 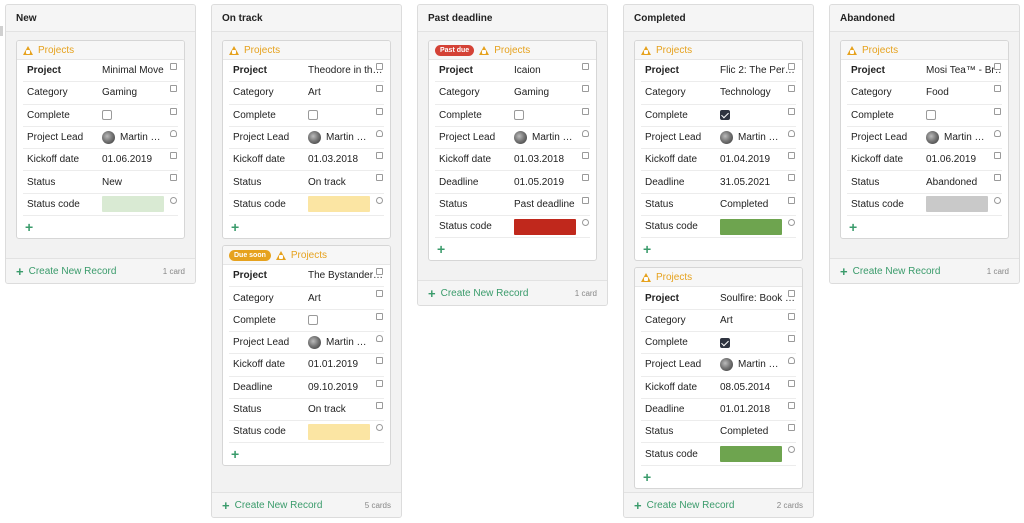 What do you see at coordinates (665, 320) in the screenshot?
I see `field-label: Category` at bounding box center [665, 320].